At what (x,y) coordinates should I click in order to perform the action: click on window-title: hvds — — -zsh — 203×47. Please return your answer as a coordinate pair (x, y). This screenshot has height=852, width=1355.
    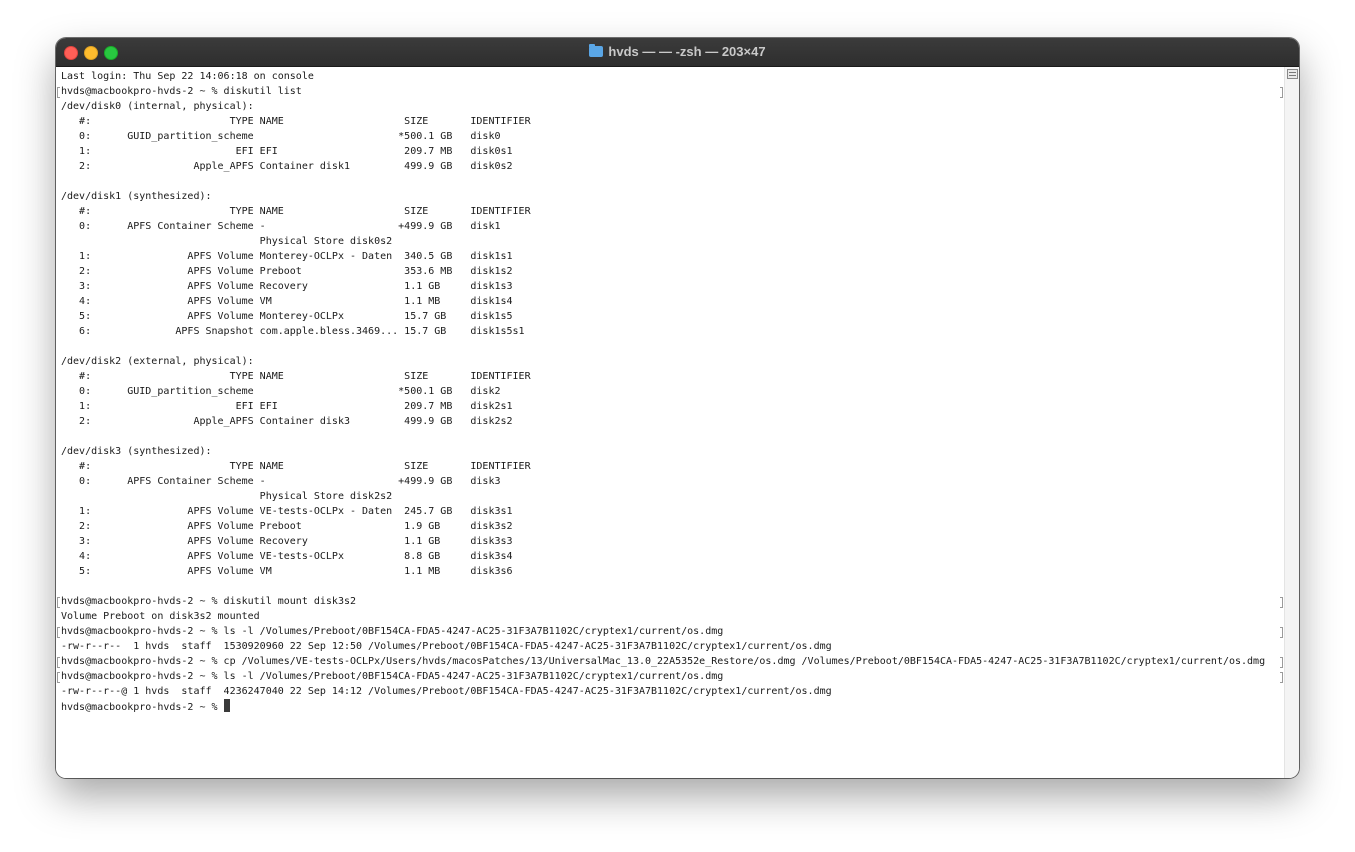
    Looking at the image, I should click on (677, 52).